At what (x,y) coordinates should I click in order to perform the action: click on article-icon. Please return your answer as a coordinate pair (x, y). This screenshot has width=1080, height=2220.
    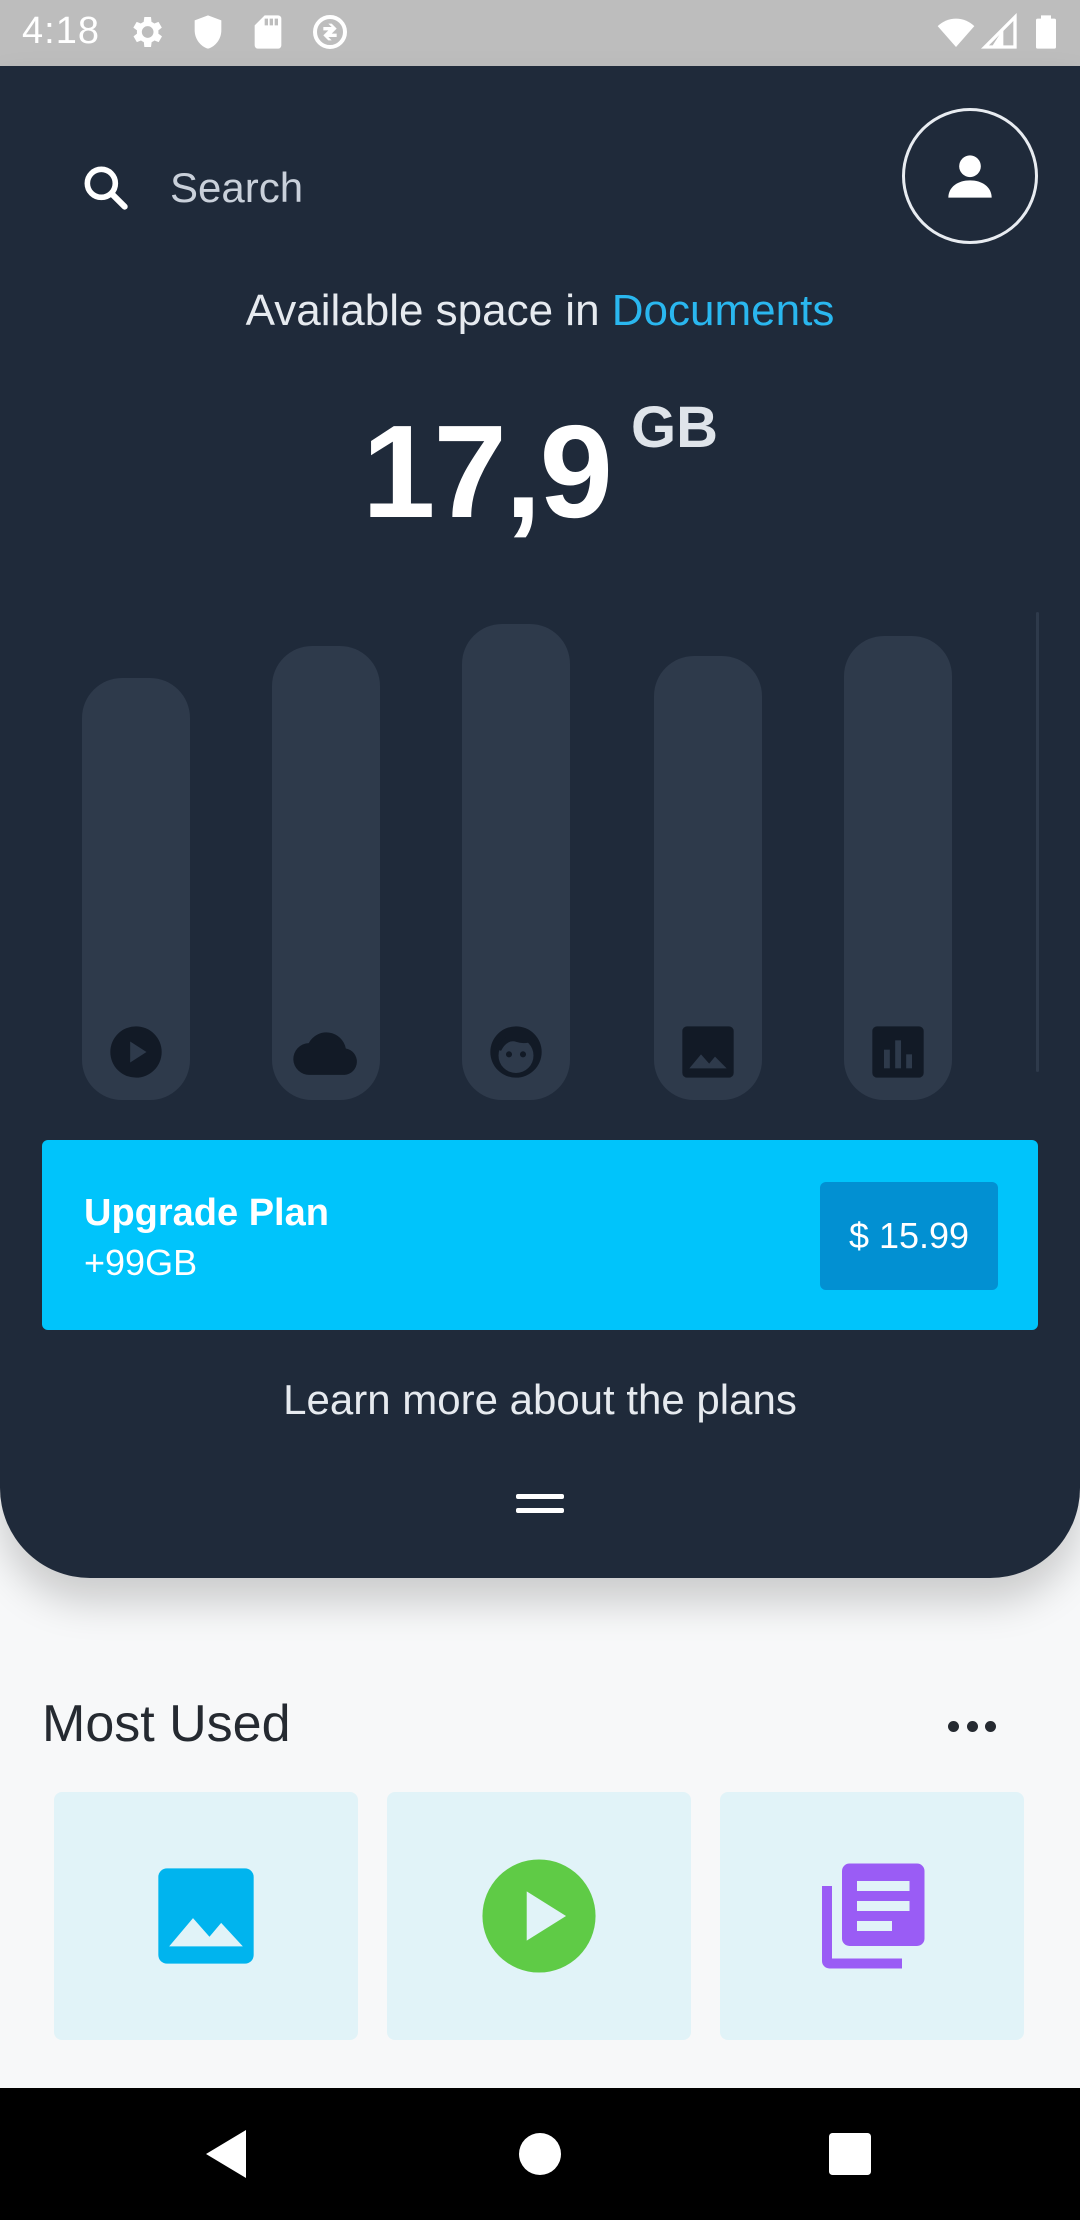
    Looking at the image, I should click on (873, 1916).